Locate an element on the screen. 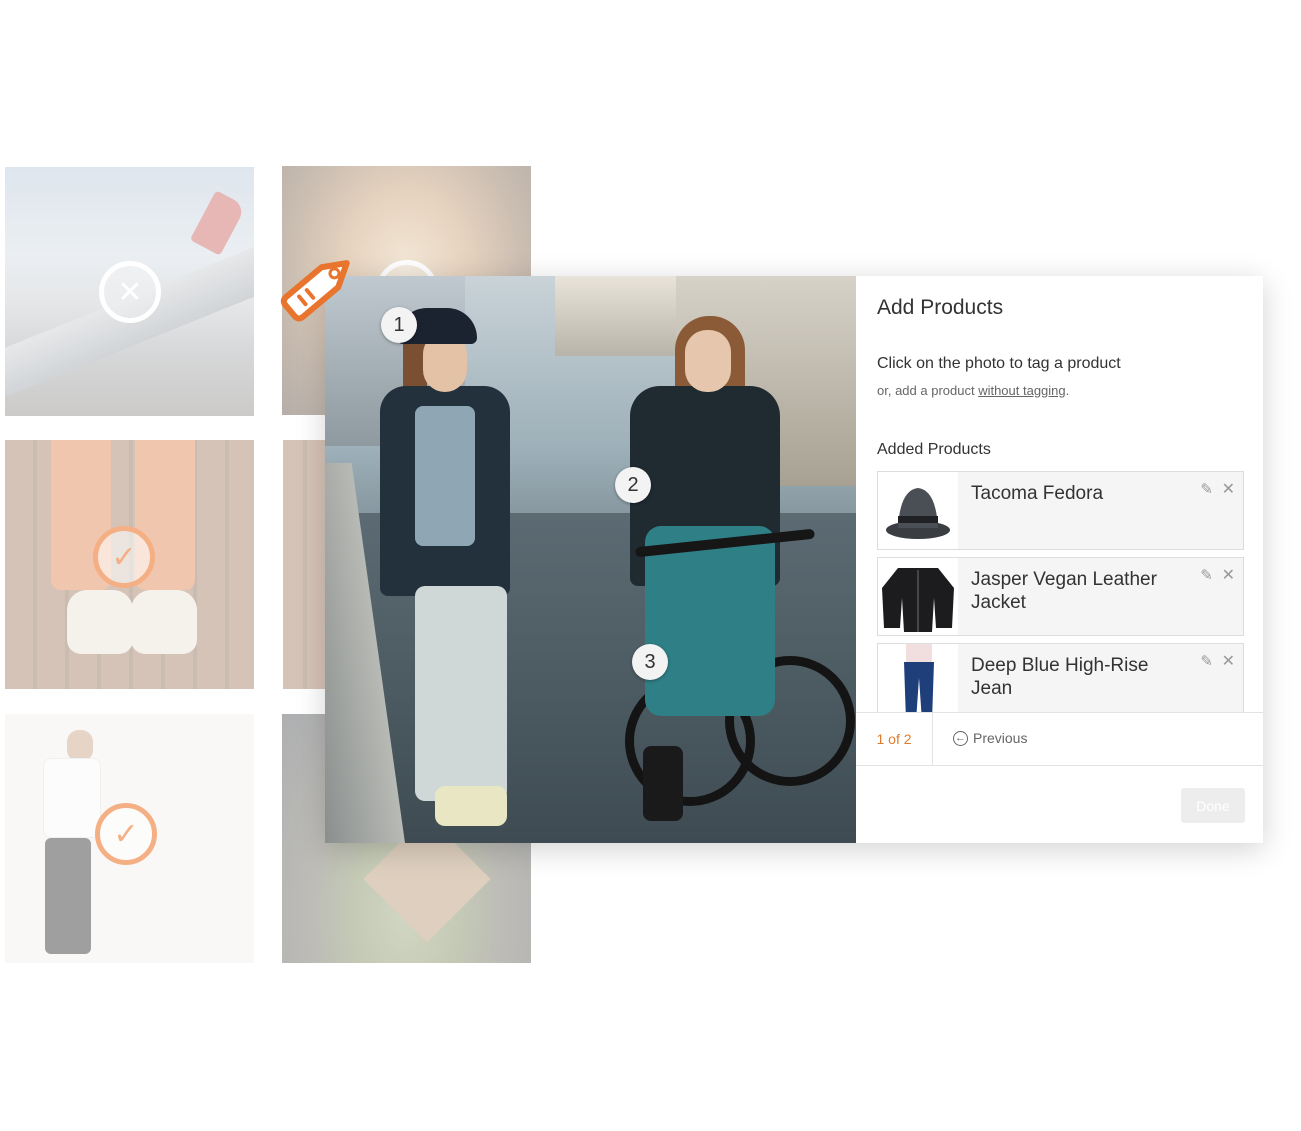 Image resolution: width=1301 pixels, height=1131 pixels. tag-marker-2: 2 is located at coordinates (633, 485).